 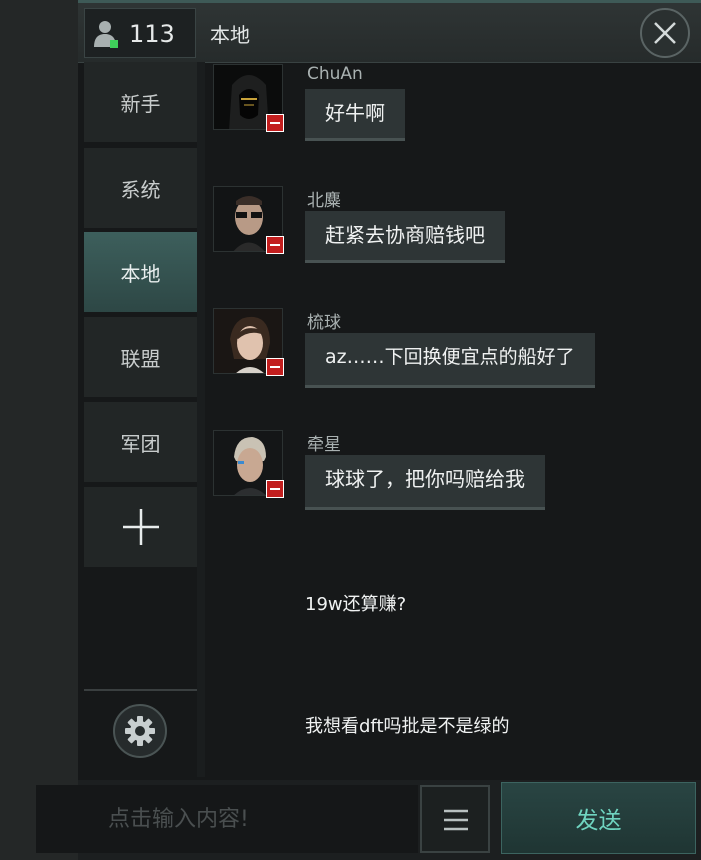 What do you see at coordinates (324, 201) in the screenshot?
I see `sender-name: 北麋` at bounding box center [324, 201].